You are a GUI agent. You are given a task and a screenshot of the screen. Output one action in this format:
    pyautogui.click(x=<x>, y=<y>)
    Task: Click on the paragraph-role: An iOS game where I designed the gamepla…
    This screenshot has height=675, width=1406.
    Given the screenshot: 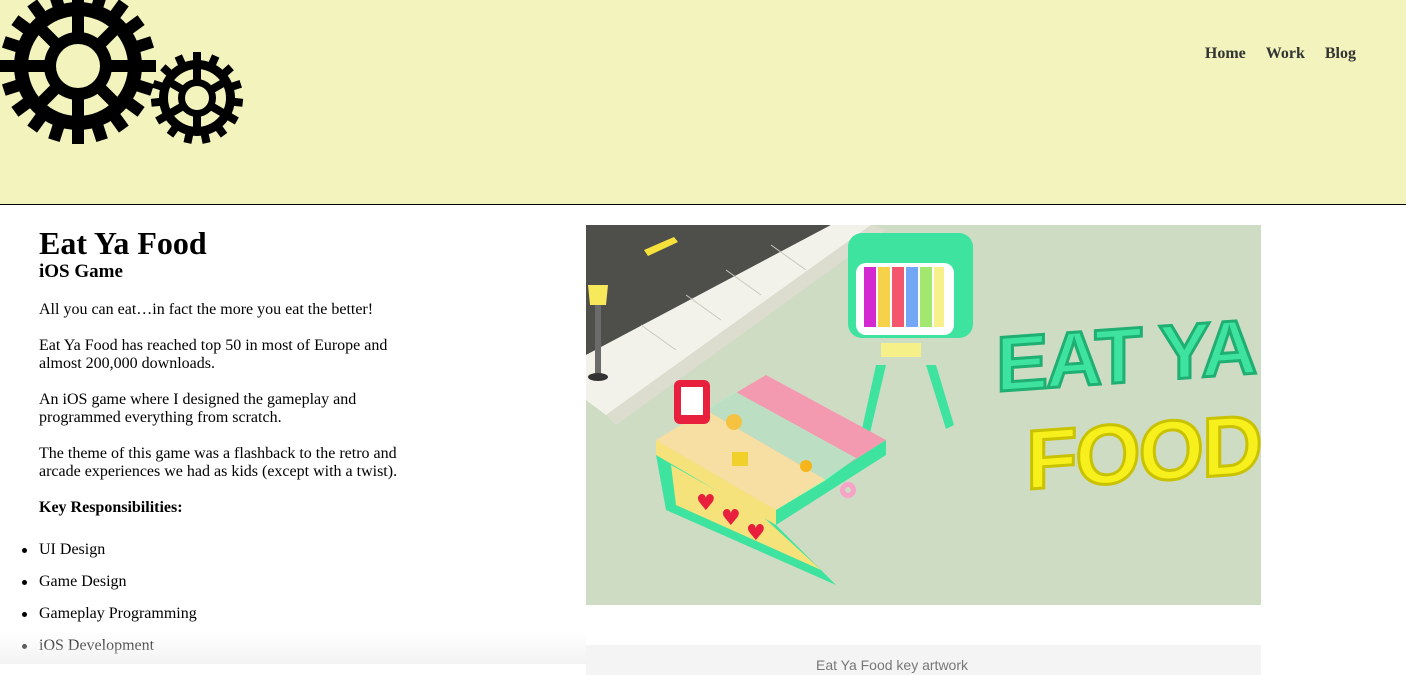 What is the action you would take?
    pyautogui.click(x=198, y=408)
    